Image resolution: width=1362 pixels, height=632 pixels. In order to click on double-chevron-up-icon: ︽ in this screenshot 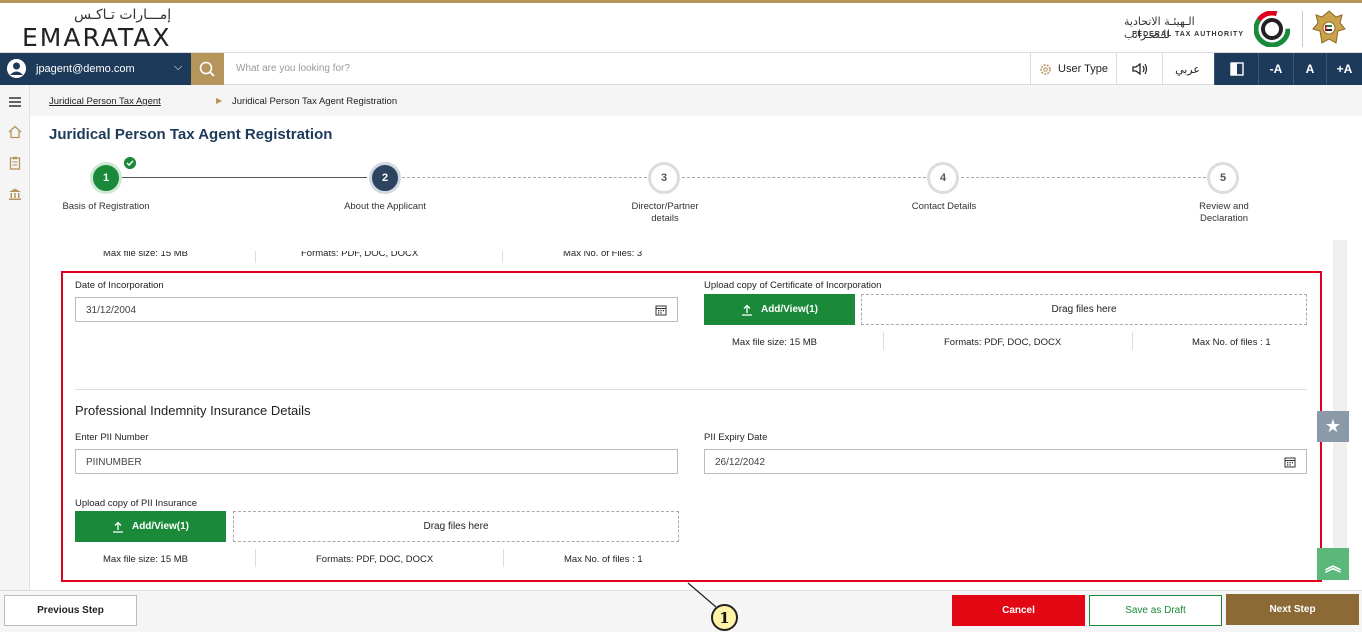, I will do `click(1332, 566)`.